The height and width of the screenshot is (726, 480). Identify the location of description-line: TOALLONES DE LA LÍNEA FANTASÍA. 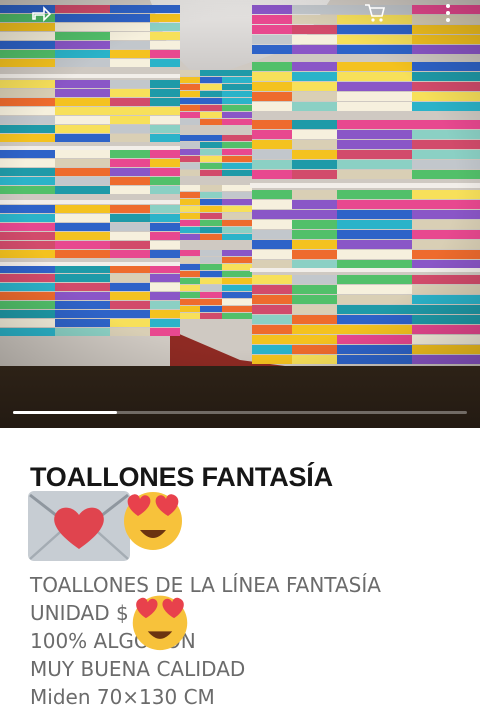
(205, 585).